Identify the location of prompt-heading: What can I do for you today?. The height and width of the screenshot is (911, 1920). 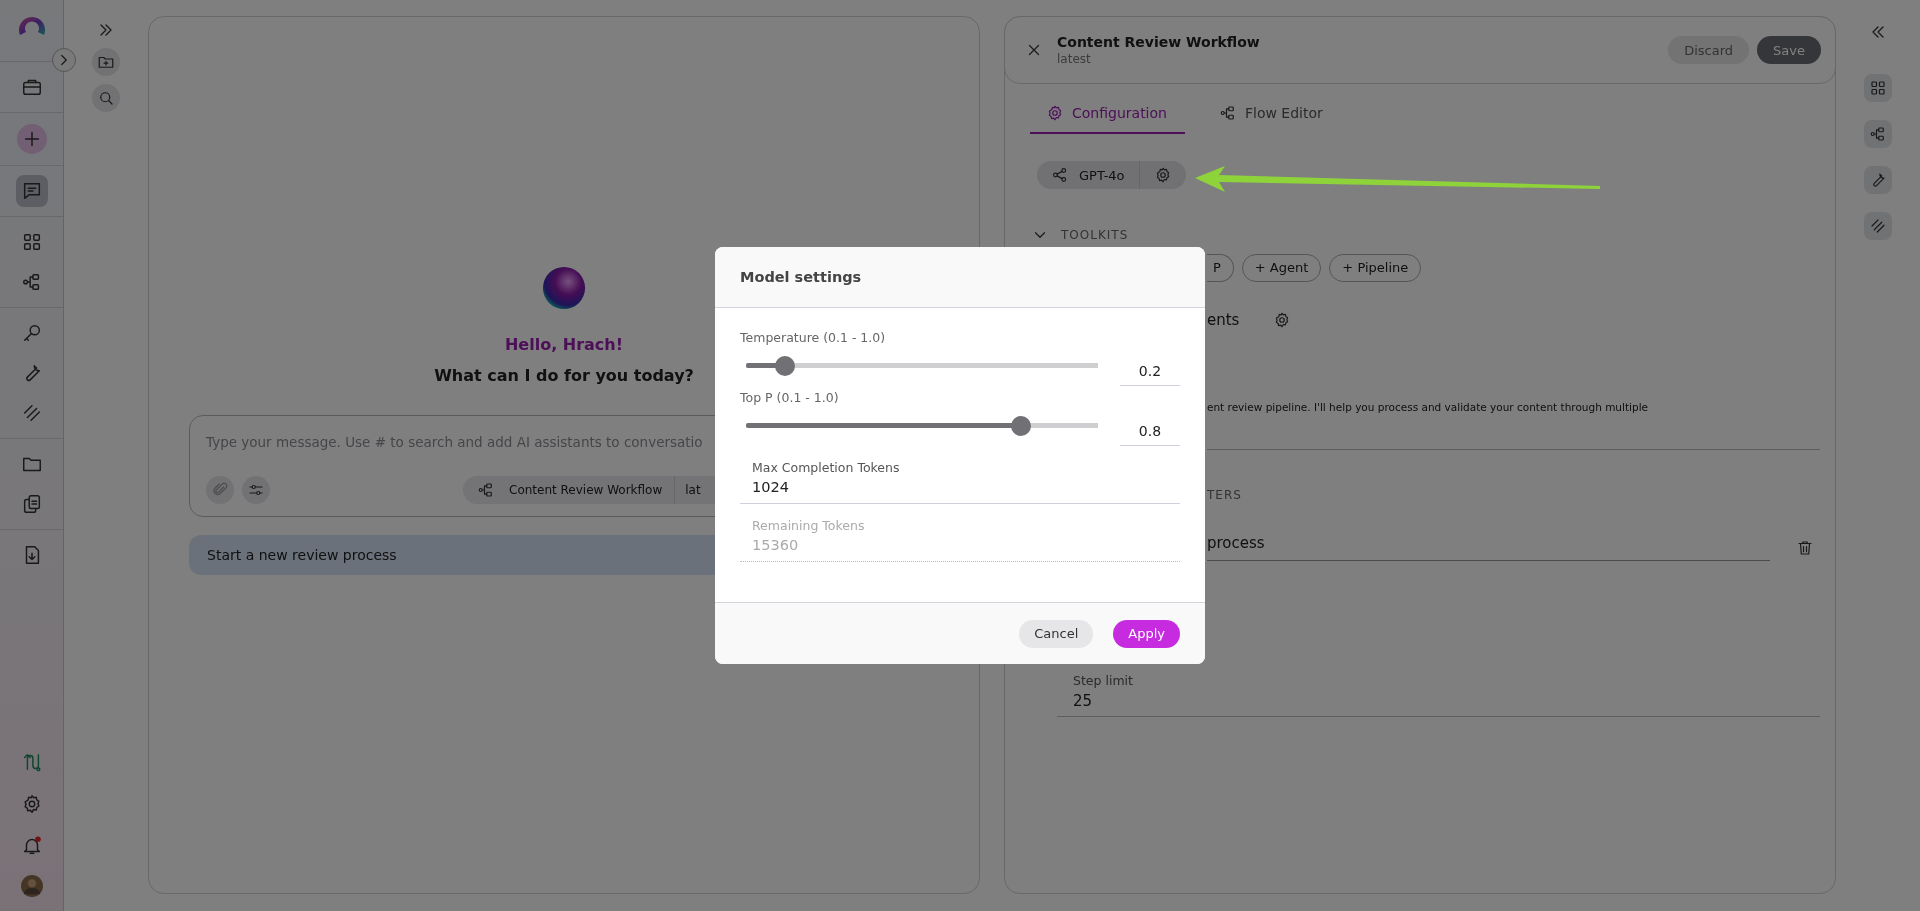
(564, 375).